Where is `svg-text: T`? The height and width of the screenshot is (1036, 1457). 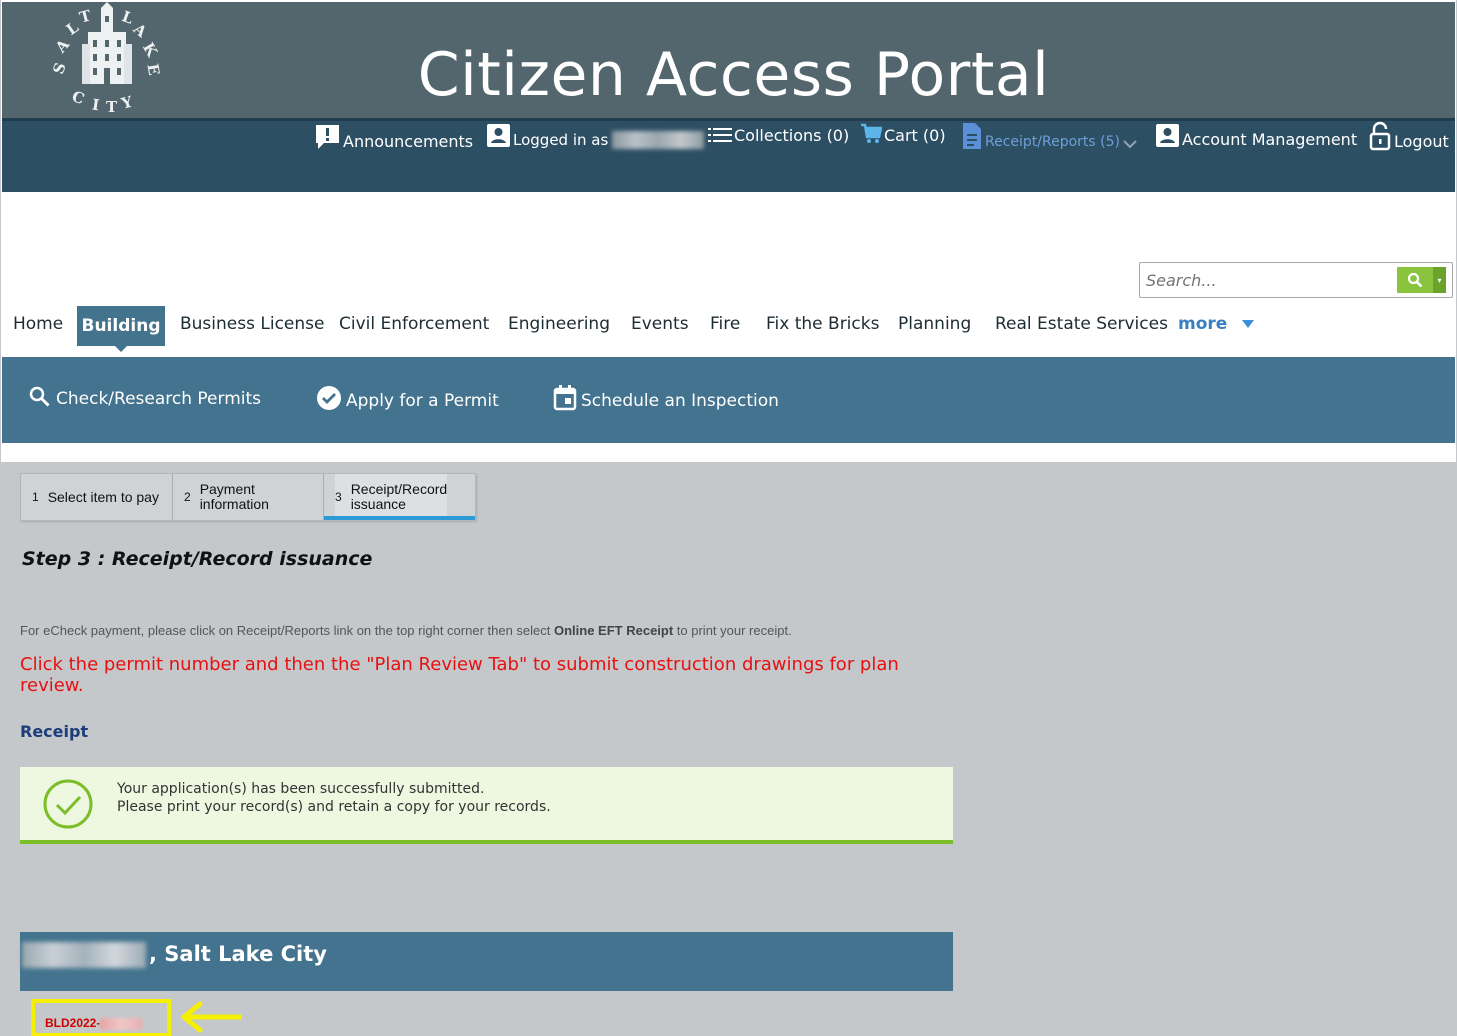 svg-text: T is located at coordinates (86, 16).